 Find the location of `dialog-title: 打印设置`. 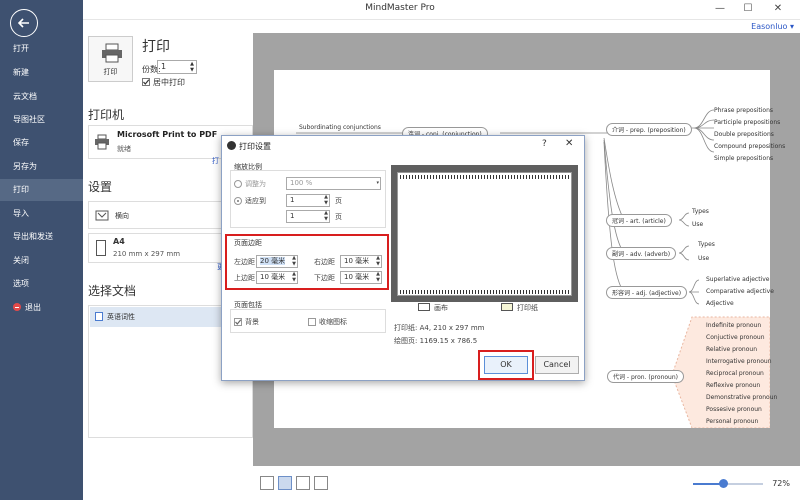

dialog-title: 打印设置 is located at coordinates (255, 146).